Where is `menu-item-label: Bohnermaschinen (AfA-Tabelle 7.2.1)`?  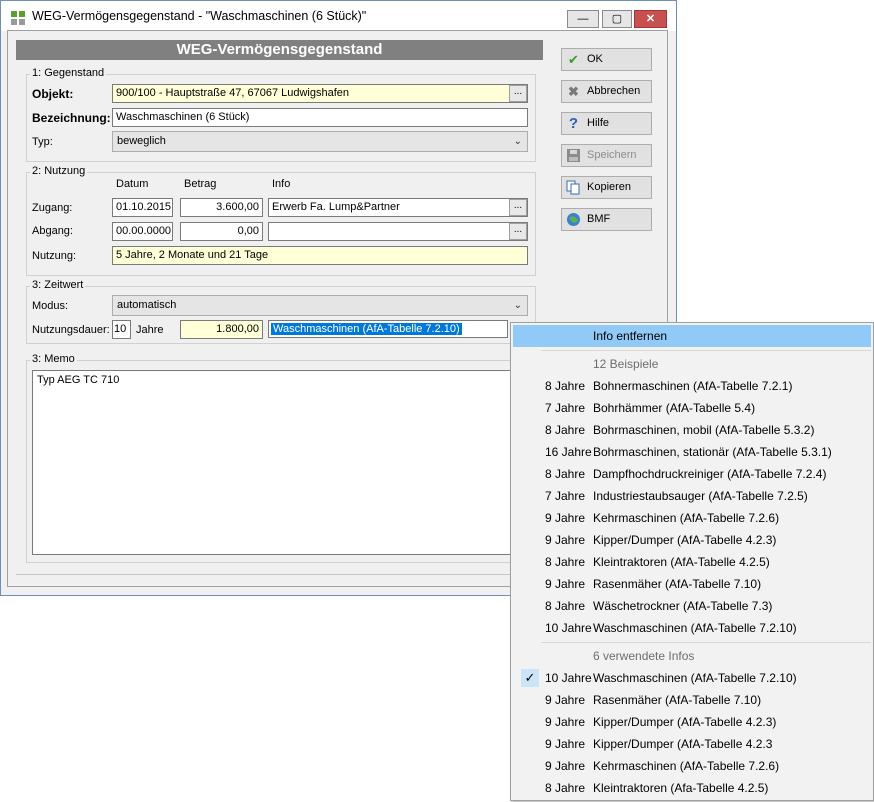 menu-item-label: Bohnermaschinen (AfA-Tabelle 7.2.1) is located at coordinates (693, 386).